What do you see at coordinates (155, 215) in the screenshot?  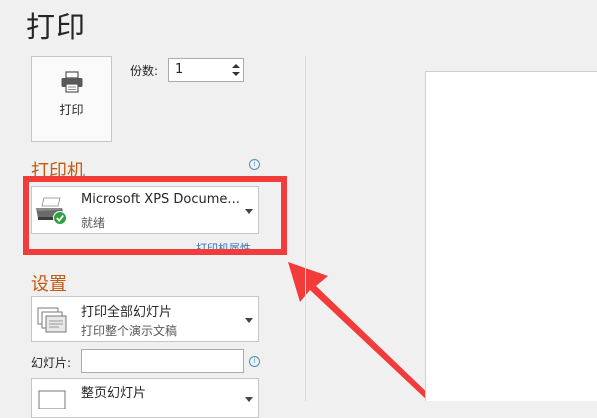 I see `highlight-box` at bounding box center [155, 215].